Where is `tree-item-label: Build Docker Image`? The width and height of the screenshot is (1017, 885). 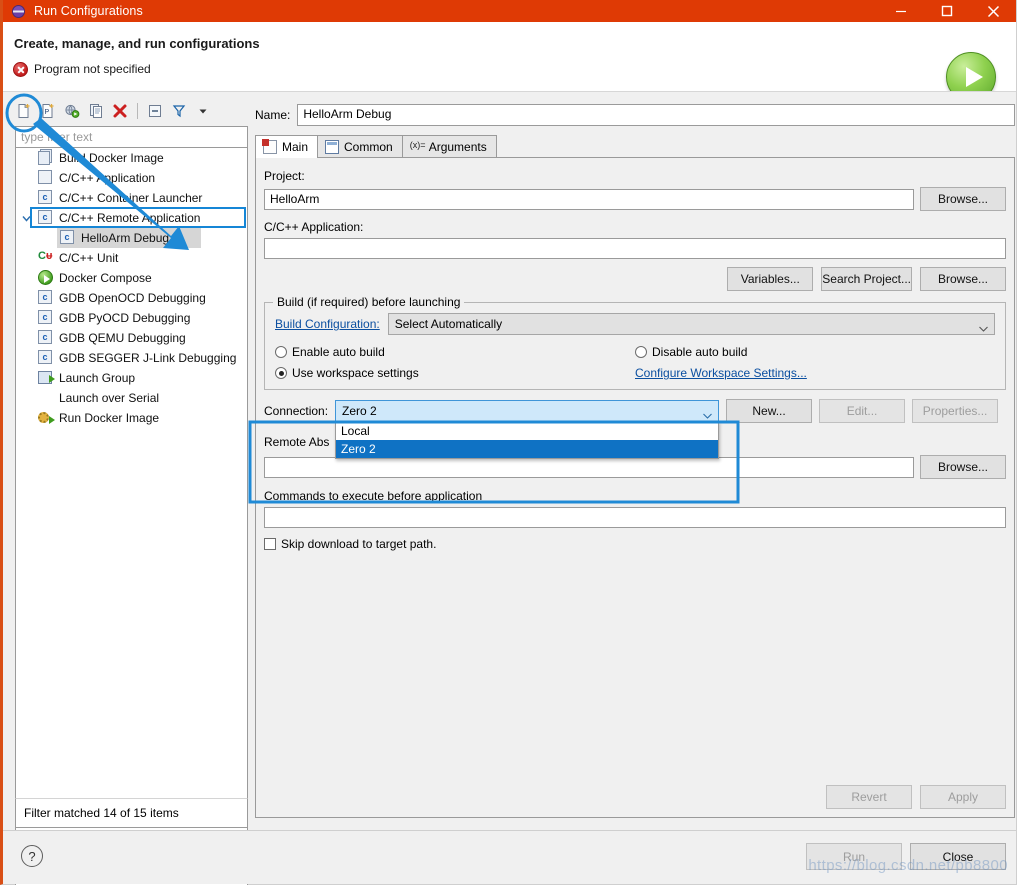
tree-item-label: Build Docker Image is located at coordinates (111, 158).